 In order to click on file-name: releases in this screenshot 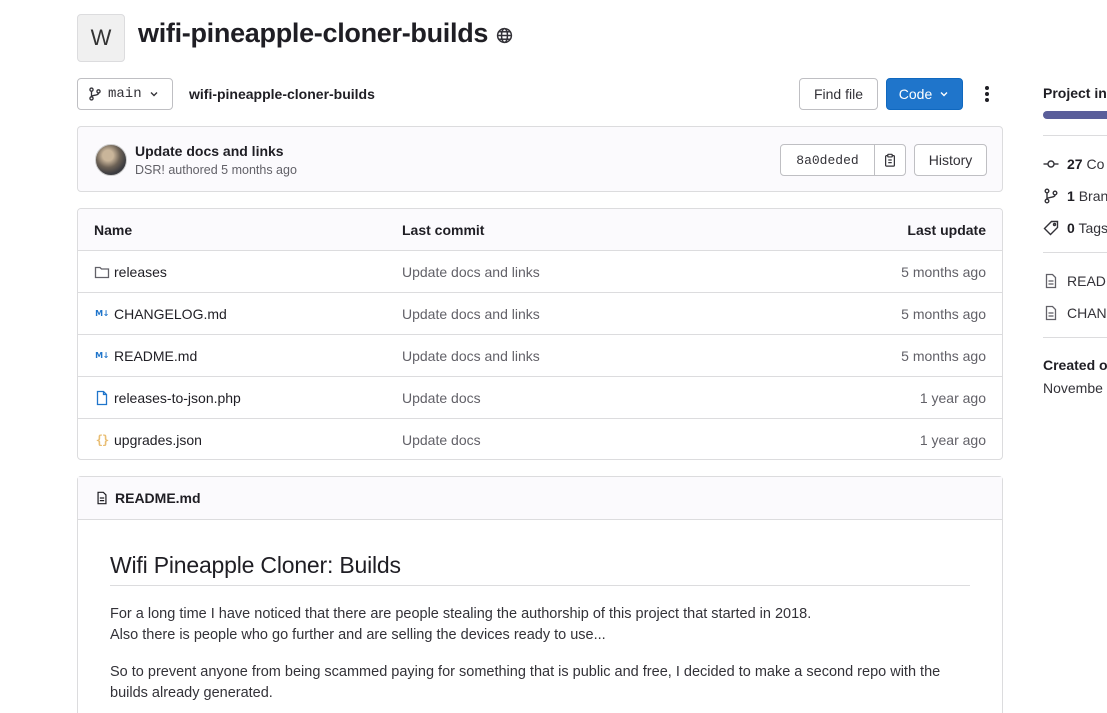, I will do `click(140, 272)`.